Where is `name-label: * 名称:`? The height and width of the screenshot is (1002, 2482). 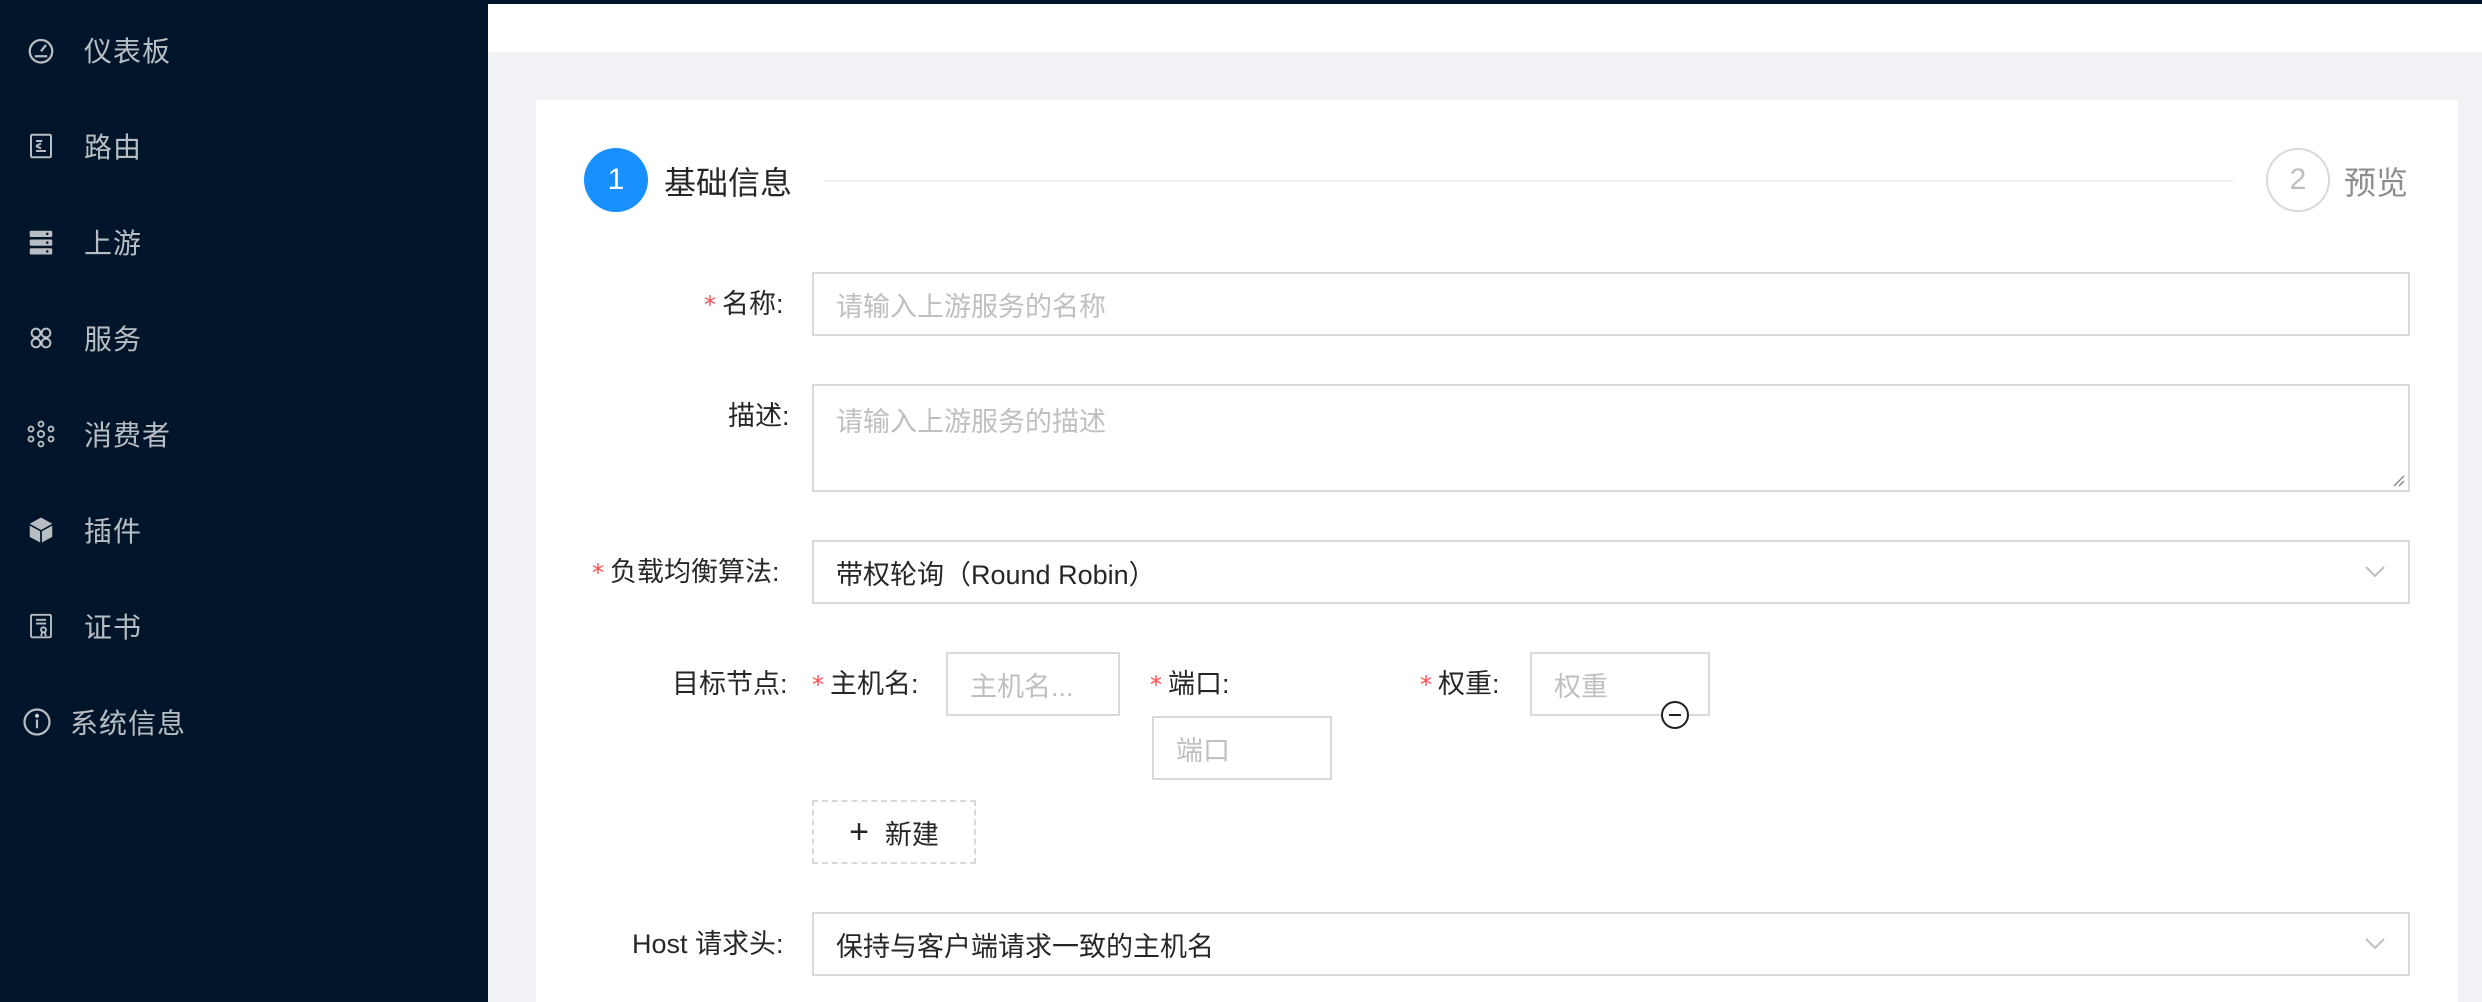 name-label: * 名称: is located at coordinates (744, 304).